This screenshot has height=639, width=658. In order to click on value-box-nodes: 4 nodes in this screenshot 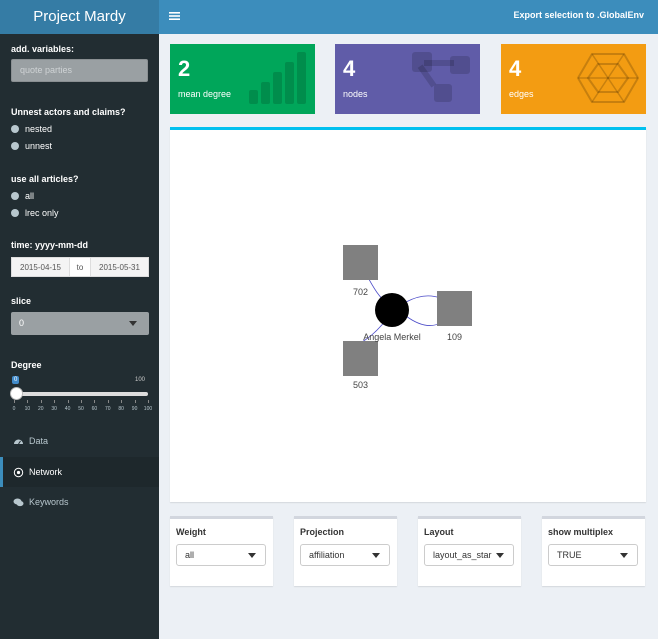, I will do `click(407, 79)`.